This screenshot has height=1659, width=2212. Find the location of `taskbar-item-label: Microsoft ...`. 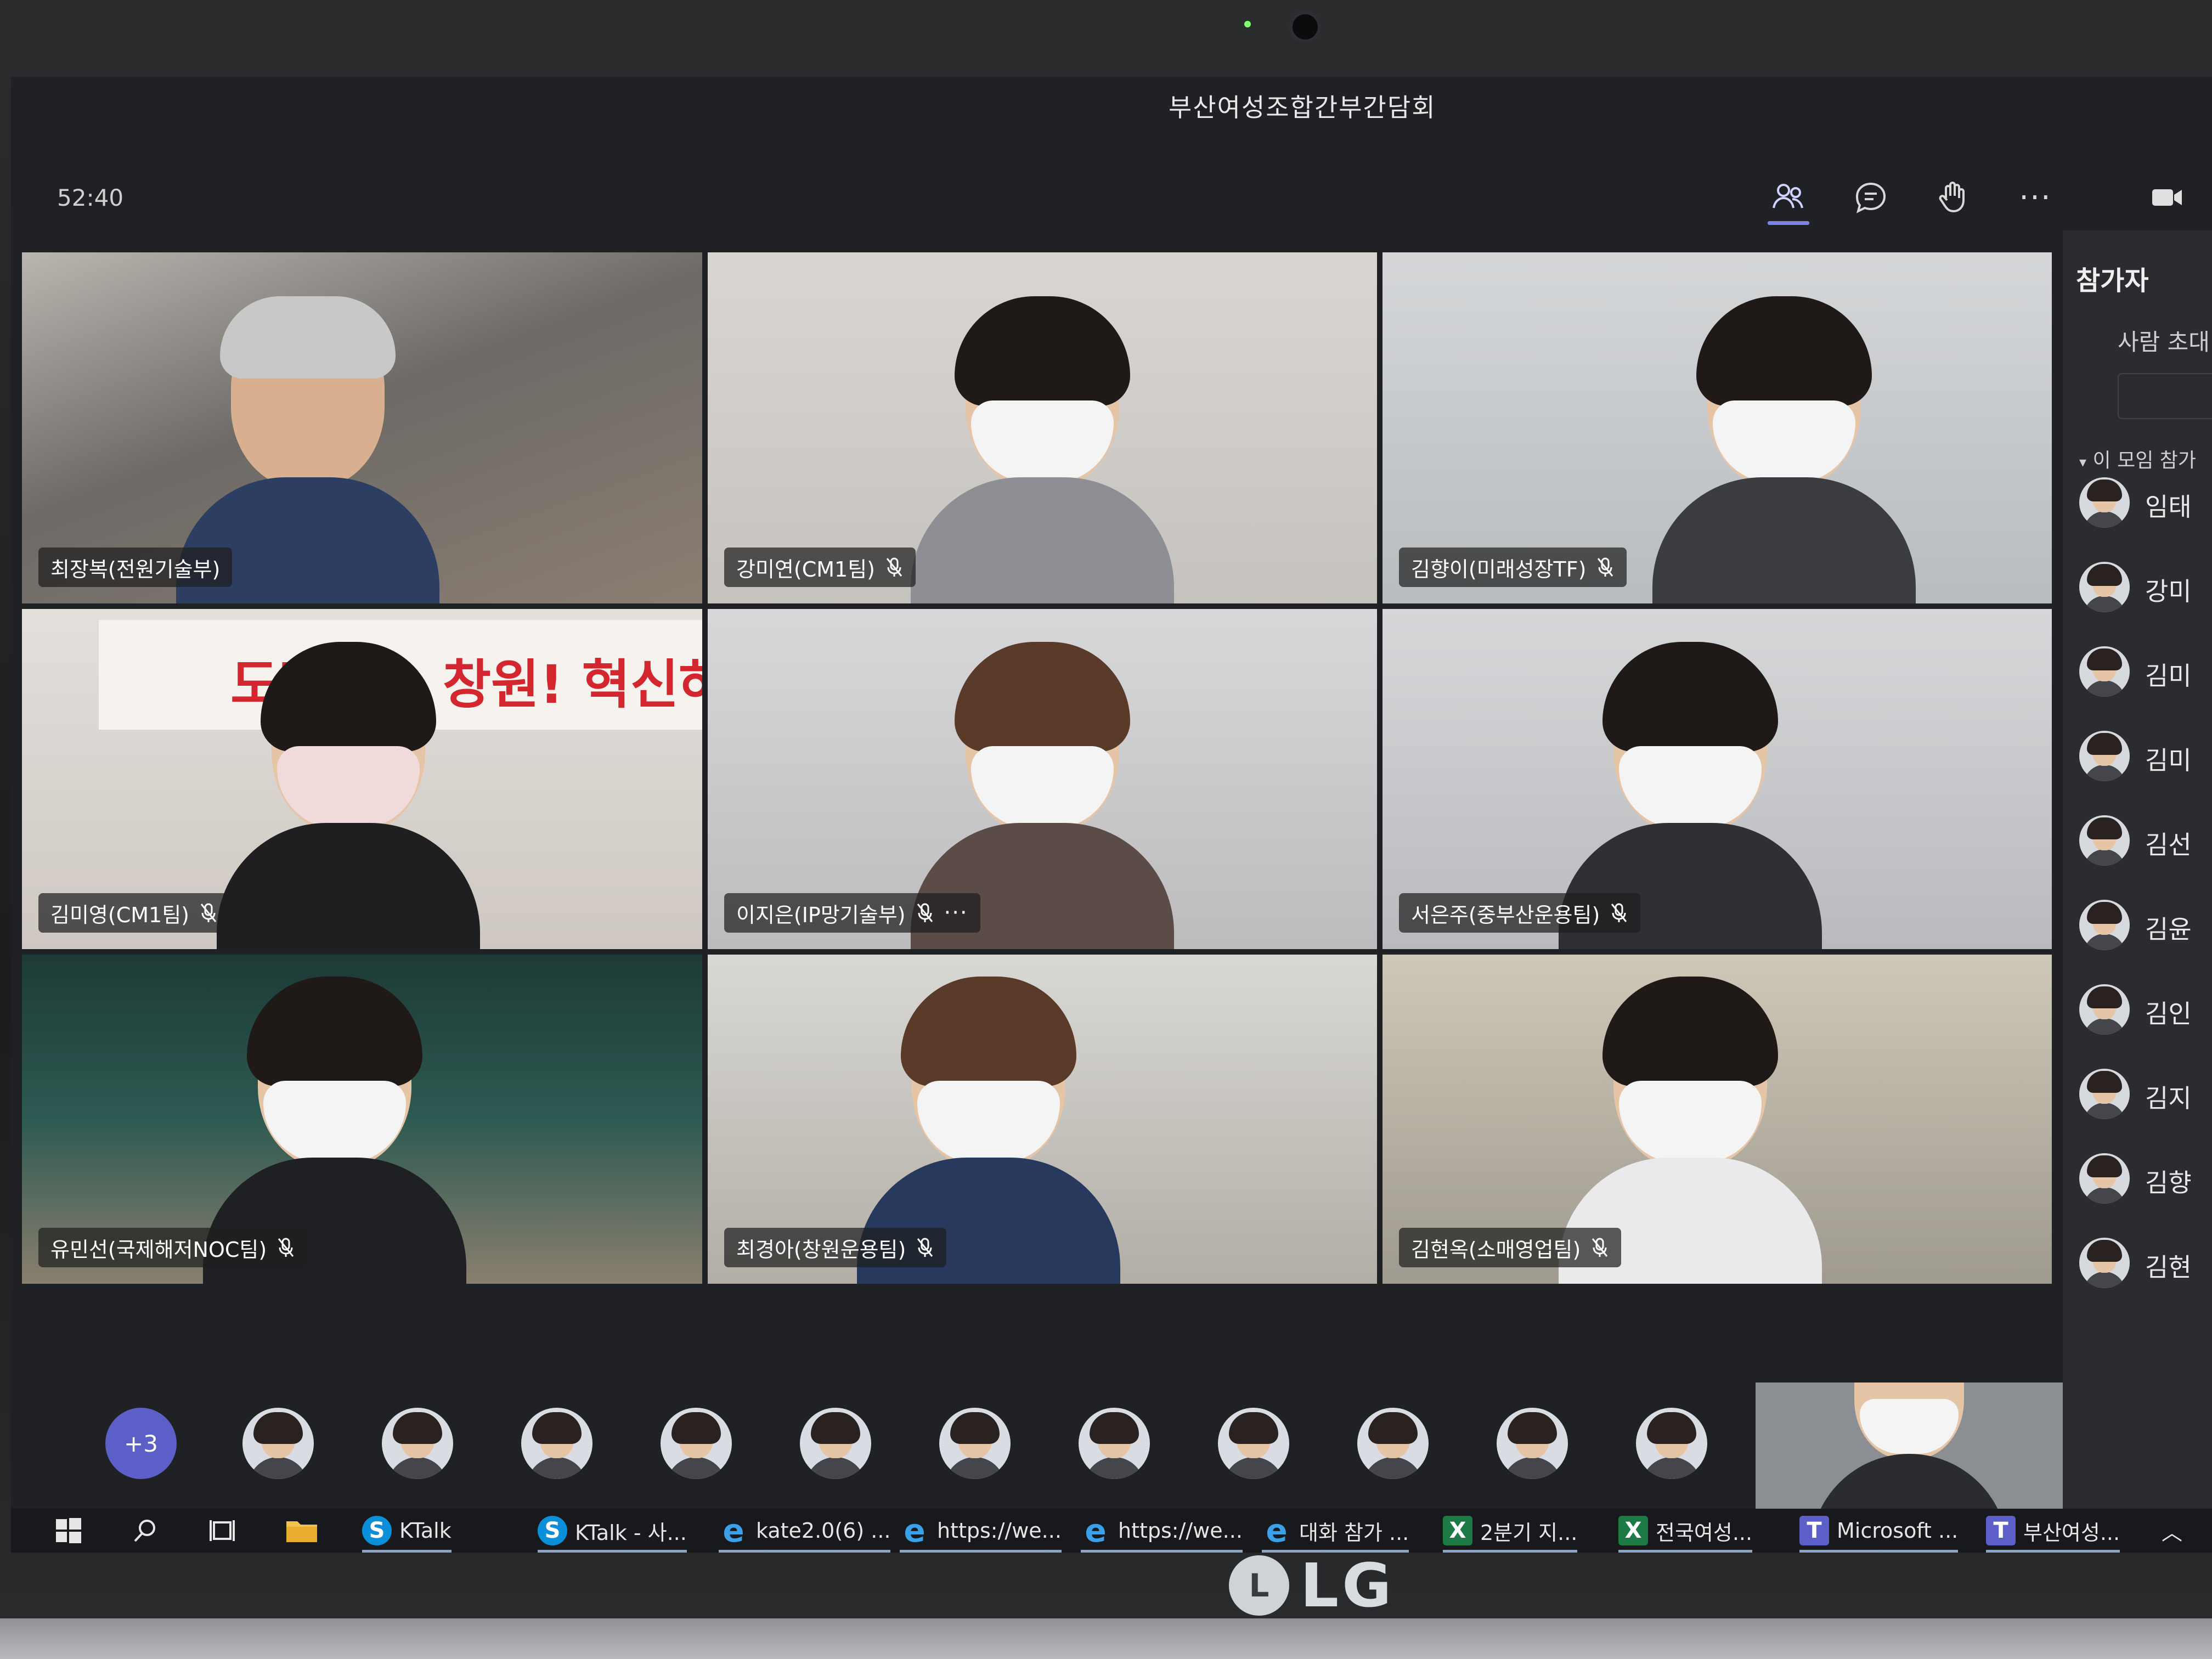

taskbar-item-label: Microsoft ... is located at coordinates (1898, 1531).